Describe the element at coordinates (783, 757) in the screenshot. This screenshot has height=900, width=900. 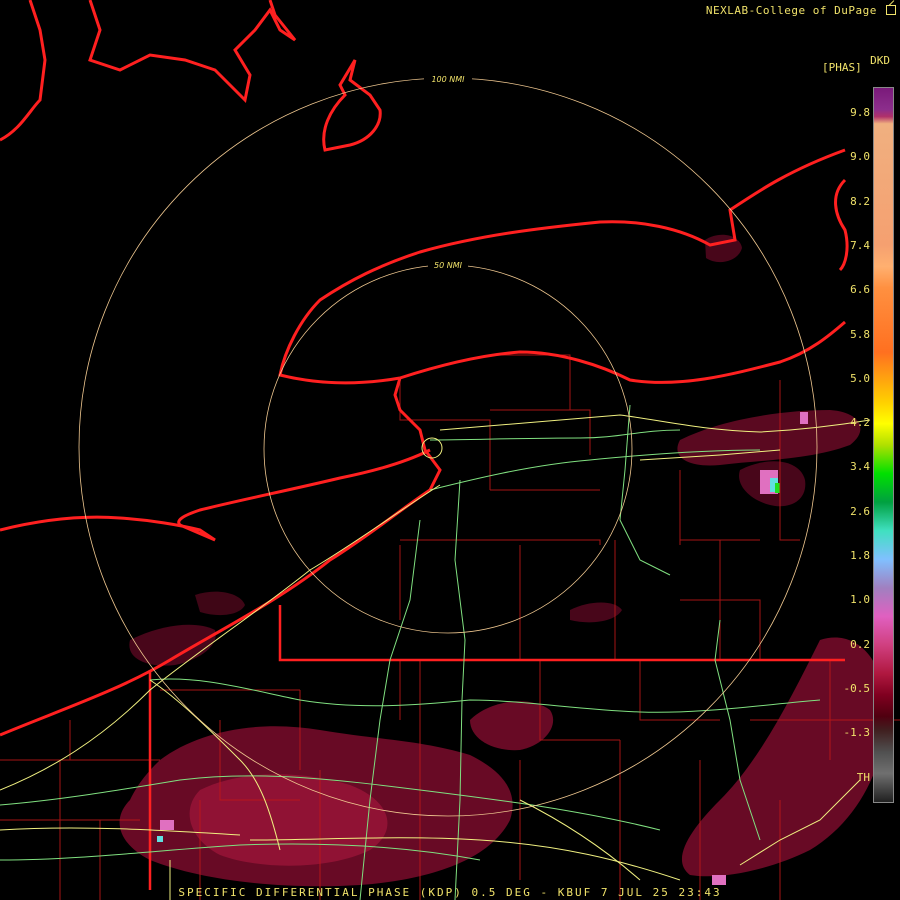
I see `echo-region-southeast` at that location.